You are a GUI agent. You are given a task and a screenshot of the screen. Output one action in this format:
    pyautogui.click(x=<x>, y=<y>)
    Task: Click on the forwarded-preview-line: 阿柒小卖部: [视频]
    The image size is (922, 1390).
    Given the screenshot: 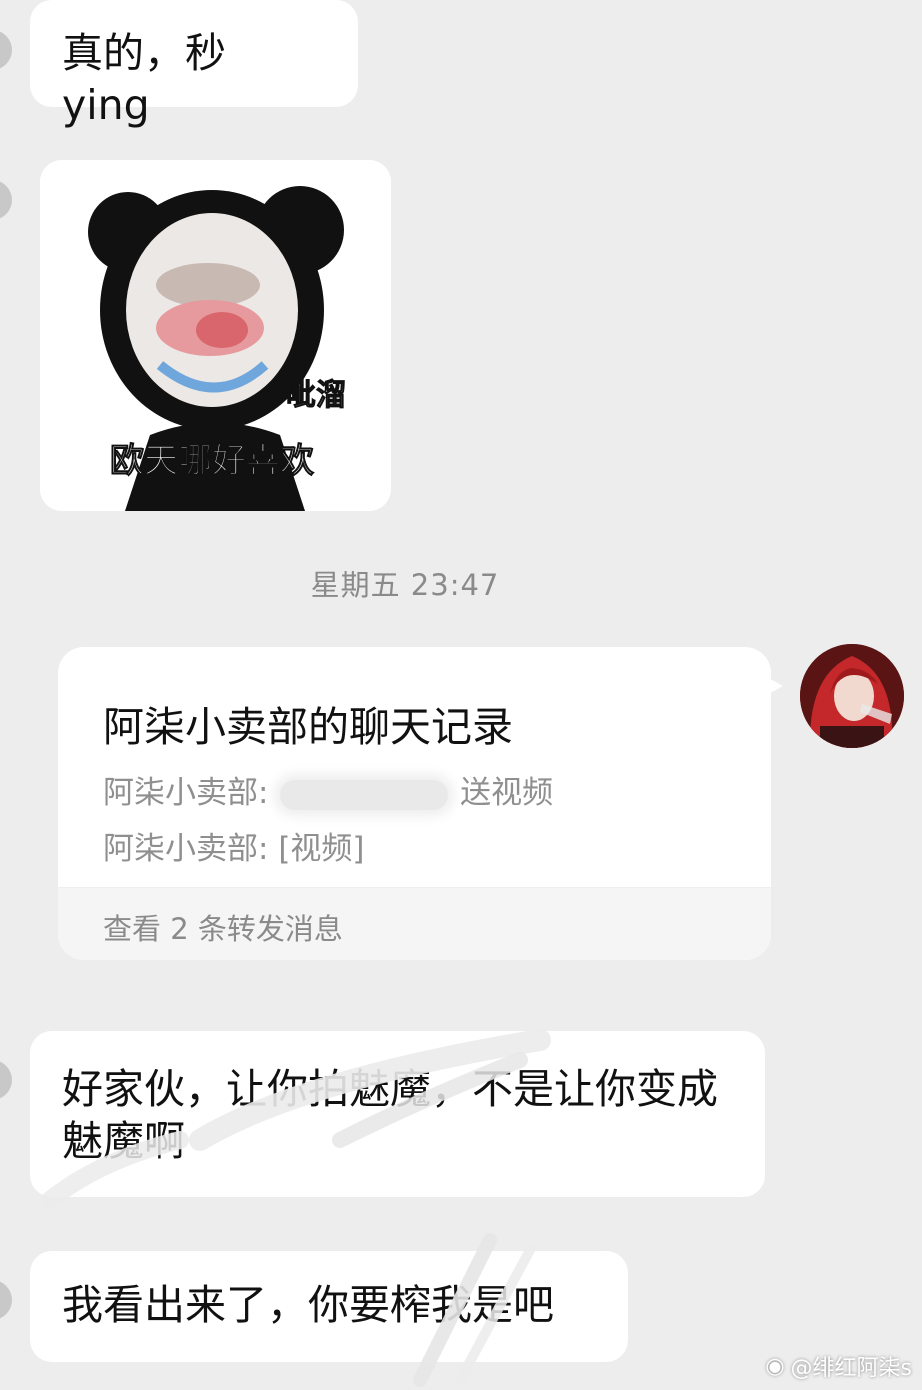 What is the action you would take?
    pyautogui.click(x=234, y=845)
    